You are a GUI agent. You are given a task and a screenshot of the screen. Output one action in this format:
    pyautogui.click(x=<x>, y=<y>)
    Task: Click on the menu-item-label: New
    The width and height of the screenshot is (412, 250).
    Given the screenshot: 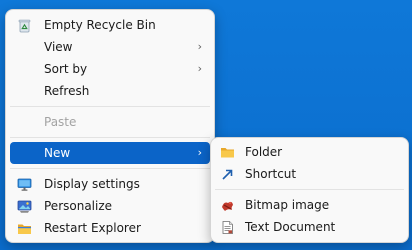 What is the action you would take?
    pyautogui.click(x=57, y=153)
    